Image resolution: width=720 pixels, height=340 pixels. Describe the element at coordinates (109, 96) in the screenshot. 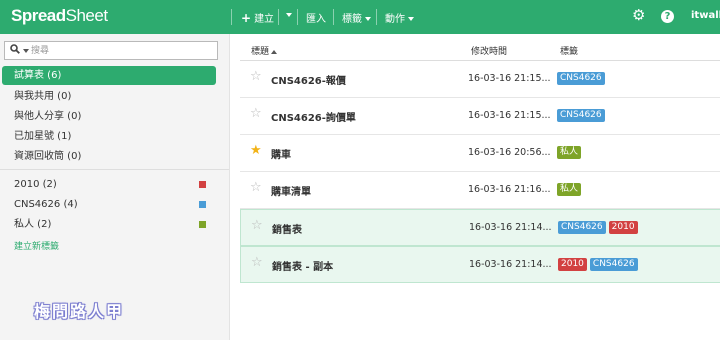

I see `nav-shared-with-me: 與我共用 (0)` at that location.